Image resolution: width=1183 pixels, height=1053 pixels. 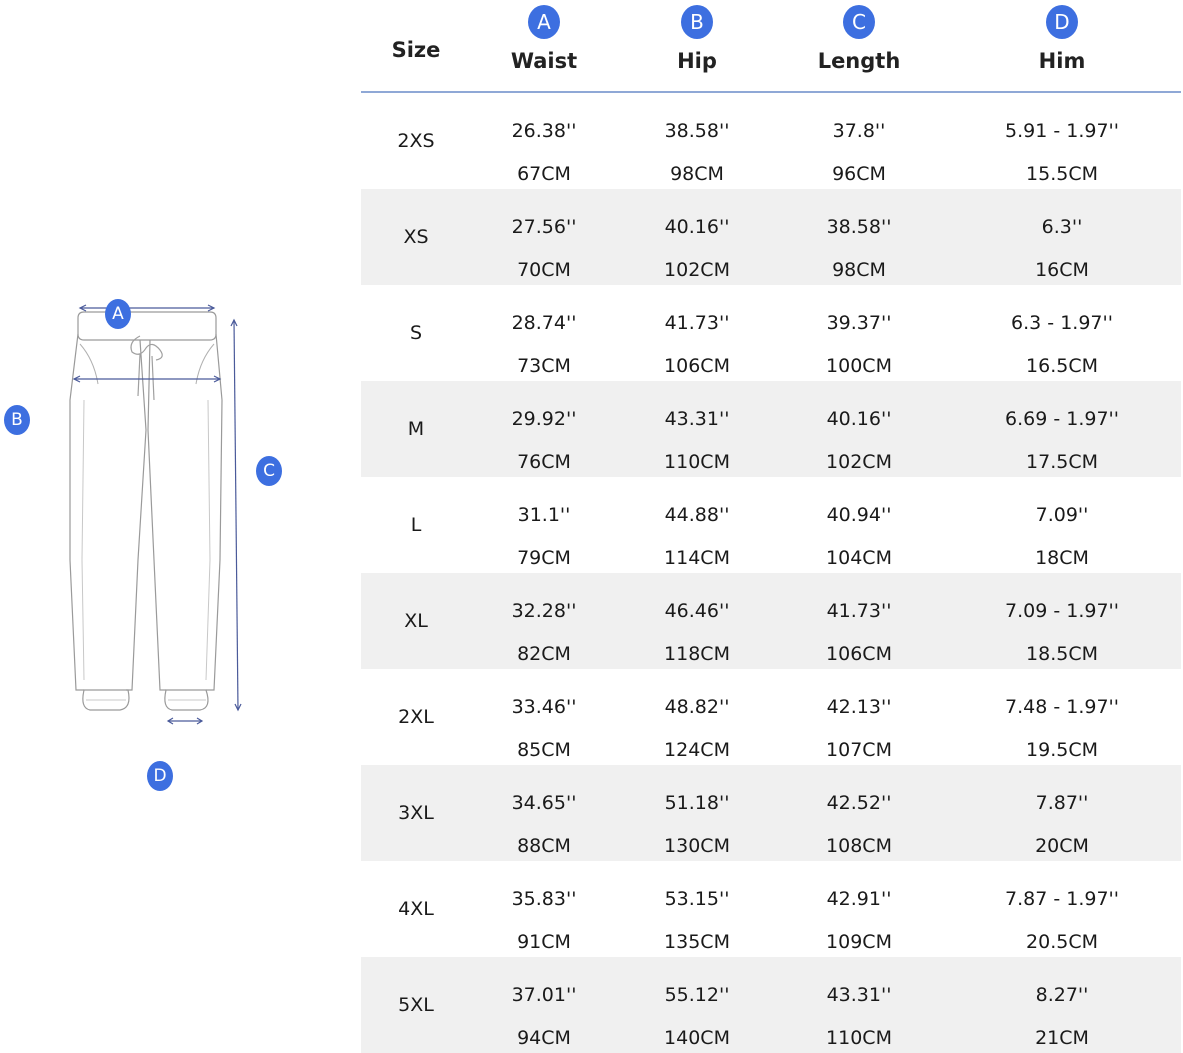 What do you see at coordinates (697, 558) in the screenshot?
I see `value-centimeters: 114CM` at bounding box center [697, 558].